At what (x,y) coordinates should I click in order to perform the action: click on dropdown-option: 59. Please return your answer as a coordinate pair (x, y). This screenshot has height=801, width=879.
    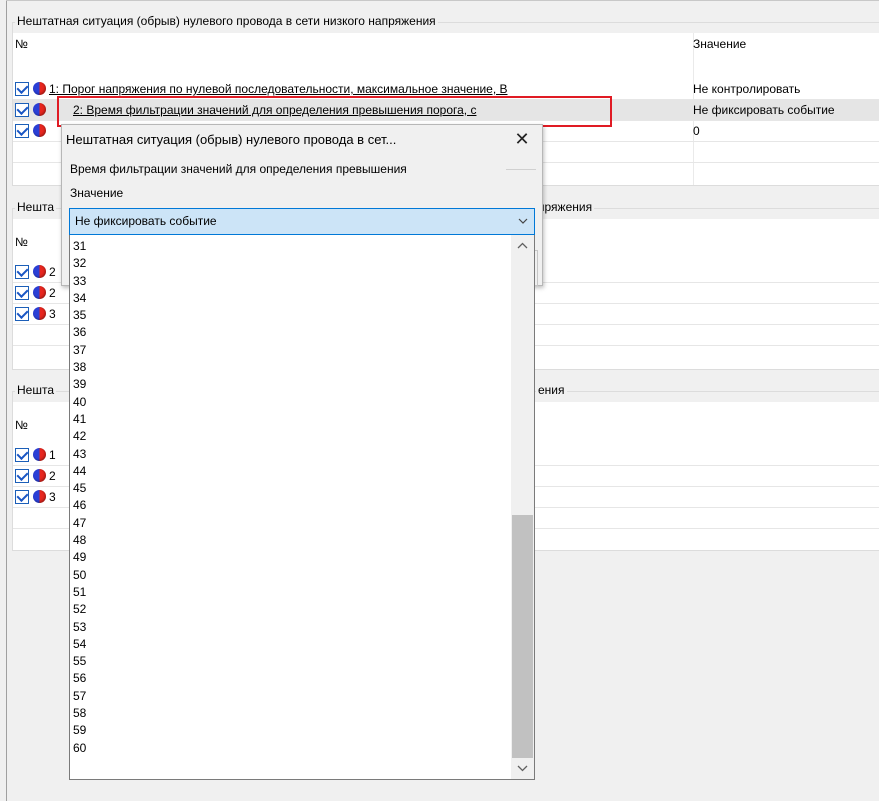
    Looking at the image, I should click on (78, 730).